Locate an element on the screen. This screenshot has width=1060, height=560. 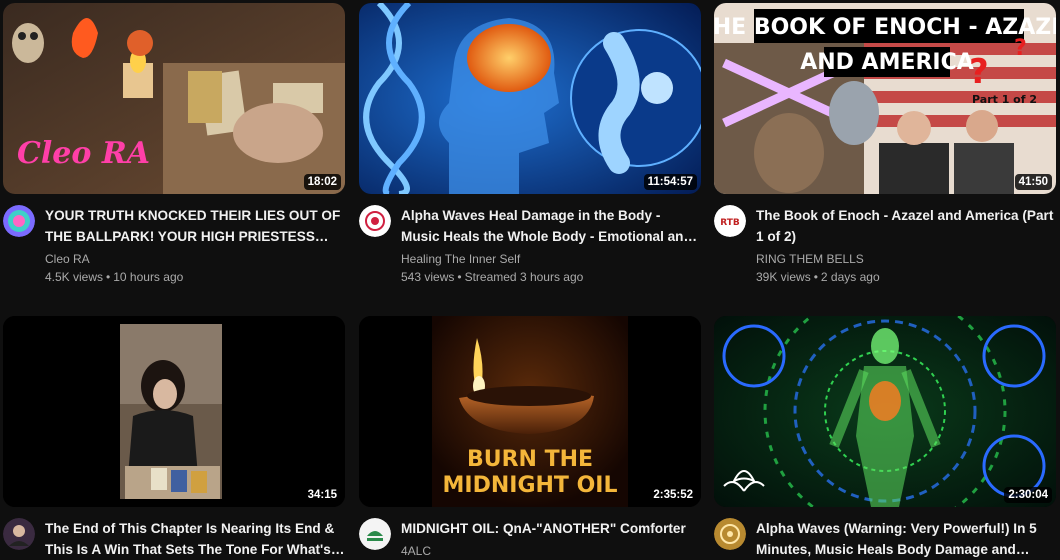
video-duration: 34:15 is located at coordinates (322, 495).